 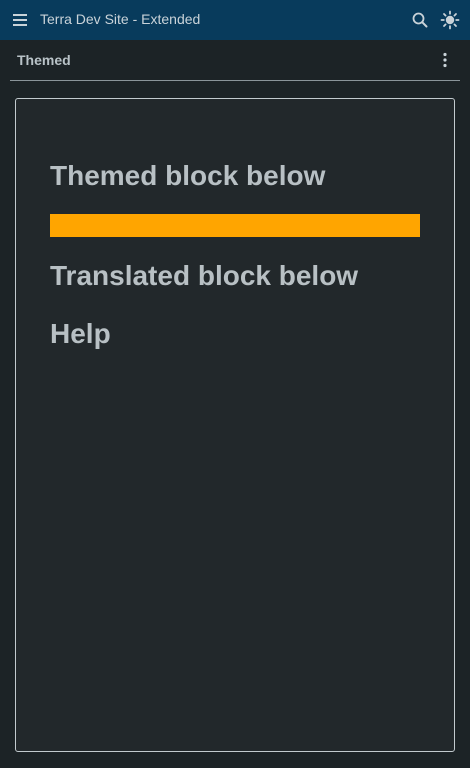 What do you see at coordinates (80, 333) in the screenshot?
I see `help-heading: Help` at bounding box center [80, 333].